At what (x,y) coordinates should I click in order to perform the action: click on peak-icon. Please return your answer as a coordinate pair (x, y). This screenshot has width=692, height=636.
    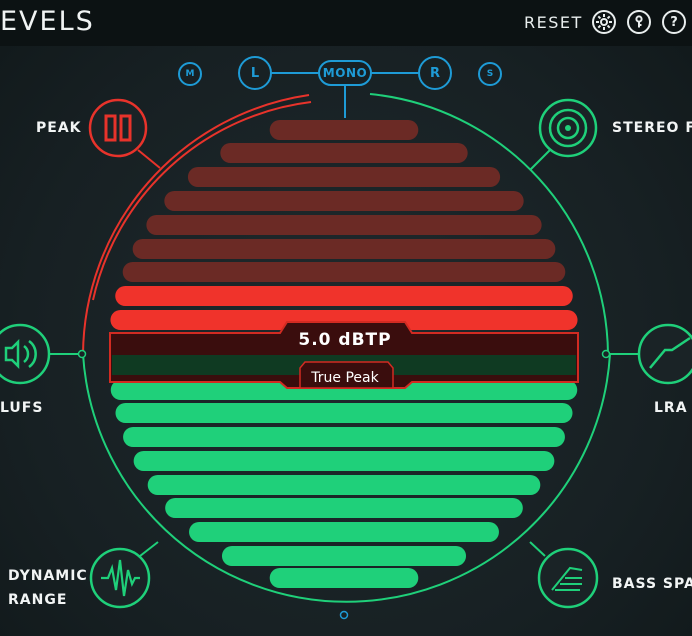
    Looking at the image, I should click on (118, 128).